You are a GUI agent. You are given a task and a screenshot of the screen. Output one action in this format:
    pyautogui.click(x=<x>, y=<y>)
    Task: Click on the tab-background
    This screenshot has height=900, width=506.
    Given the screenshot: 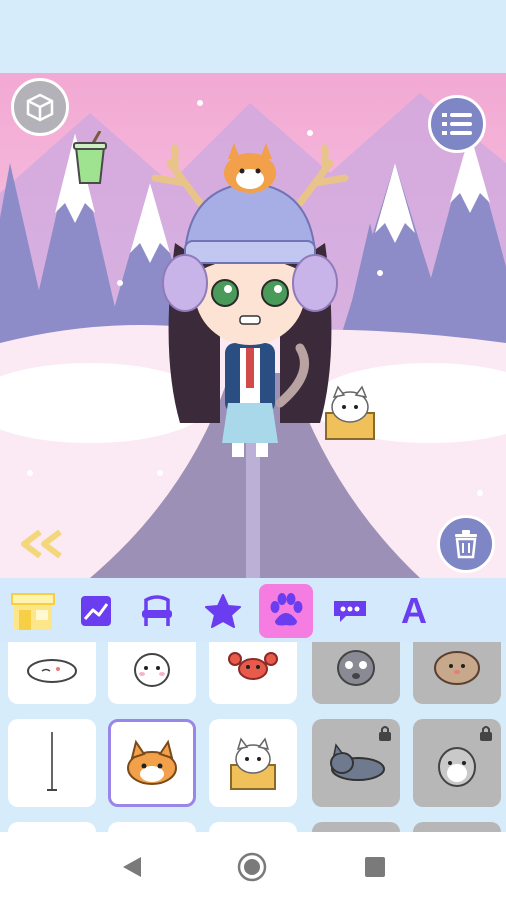 What is the action you would take?
    pyautogui.click(x=96, y=611)
    